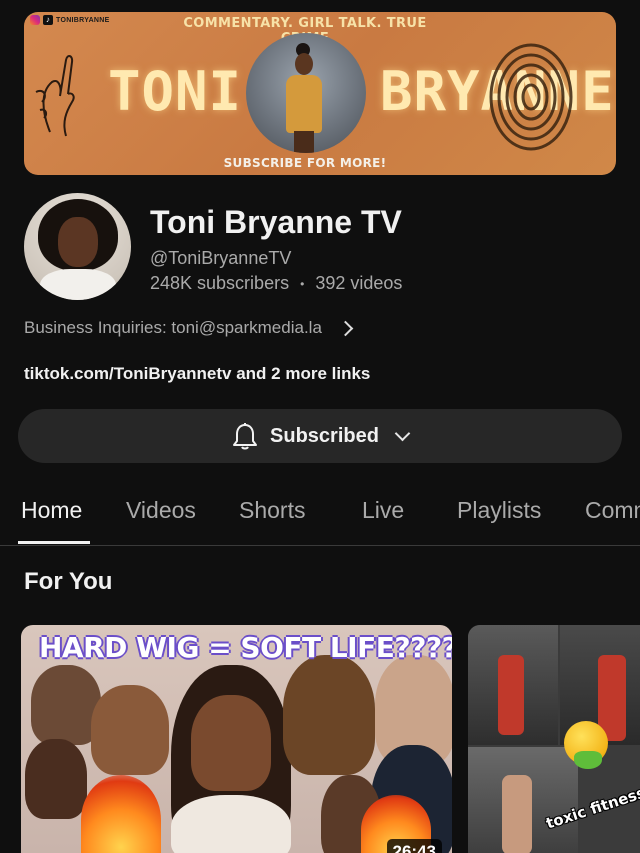 This screenshot has height=853, width=640. What do you see at coordinates (276, 222) in the screenshot?
I see `channel-name: Toni Bryanne TV` at bounding box center [276, 222].